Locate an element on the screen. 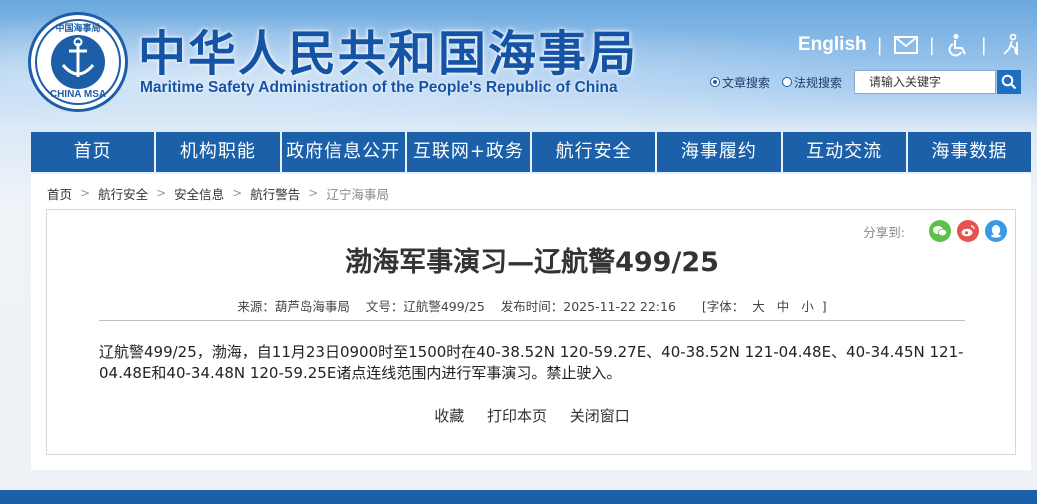 This screenshot has width=1037, height=504. article-actions: 收藏 打印本页 关闭窗口 is located at coordinates (532, 415).